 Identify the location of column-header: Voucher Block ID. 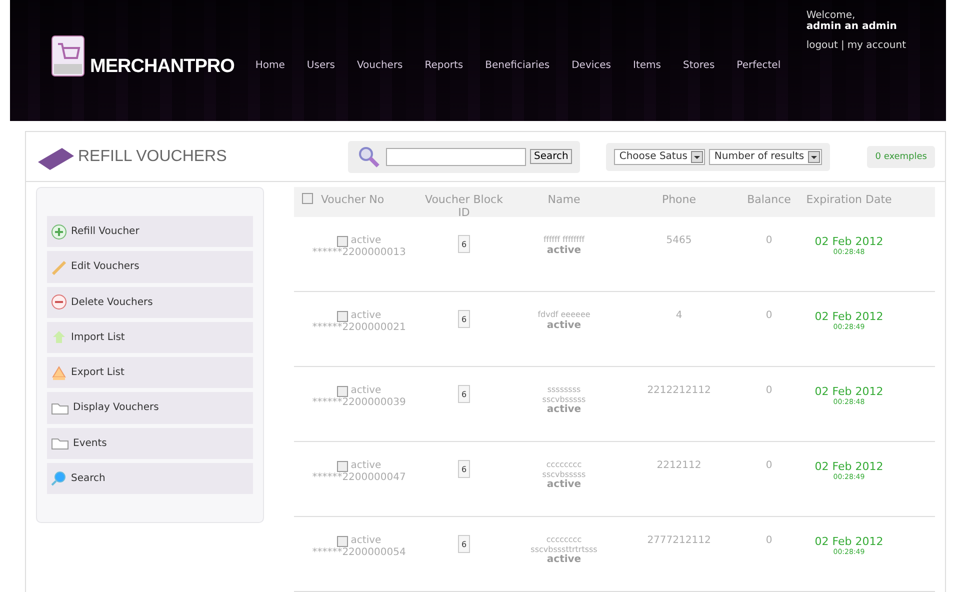
(464, 206).